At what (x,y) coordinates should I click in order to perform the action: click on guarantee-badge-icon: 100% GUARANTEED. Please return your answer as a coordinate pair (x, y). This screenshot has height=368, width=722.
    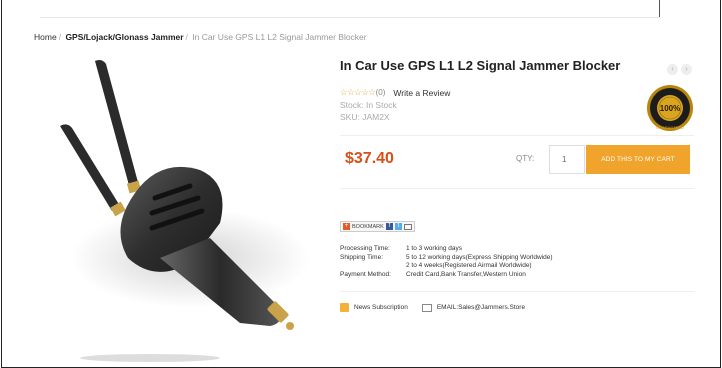
    Looking at the image, I should click on (670, 108).